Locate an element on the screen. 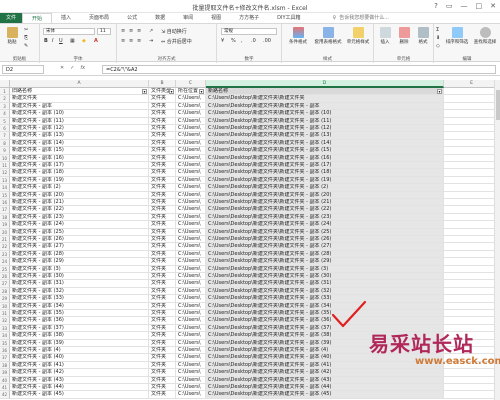 The image size is (500, 400). cell-styles-button: 单元格样式 is located at coordinates (358, 36).